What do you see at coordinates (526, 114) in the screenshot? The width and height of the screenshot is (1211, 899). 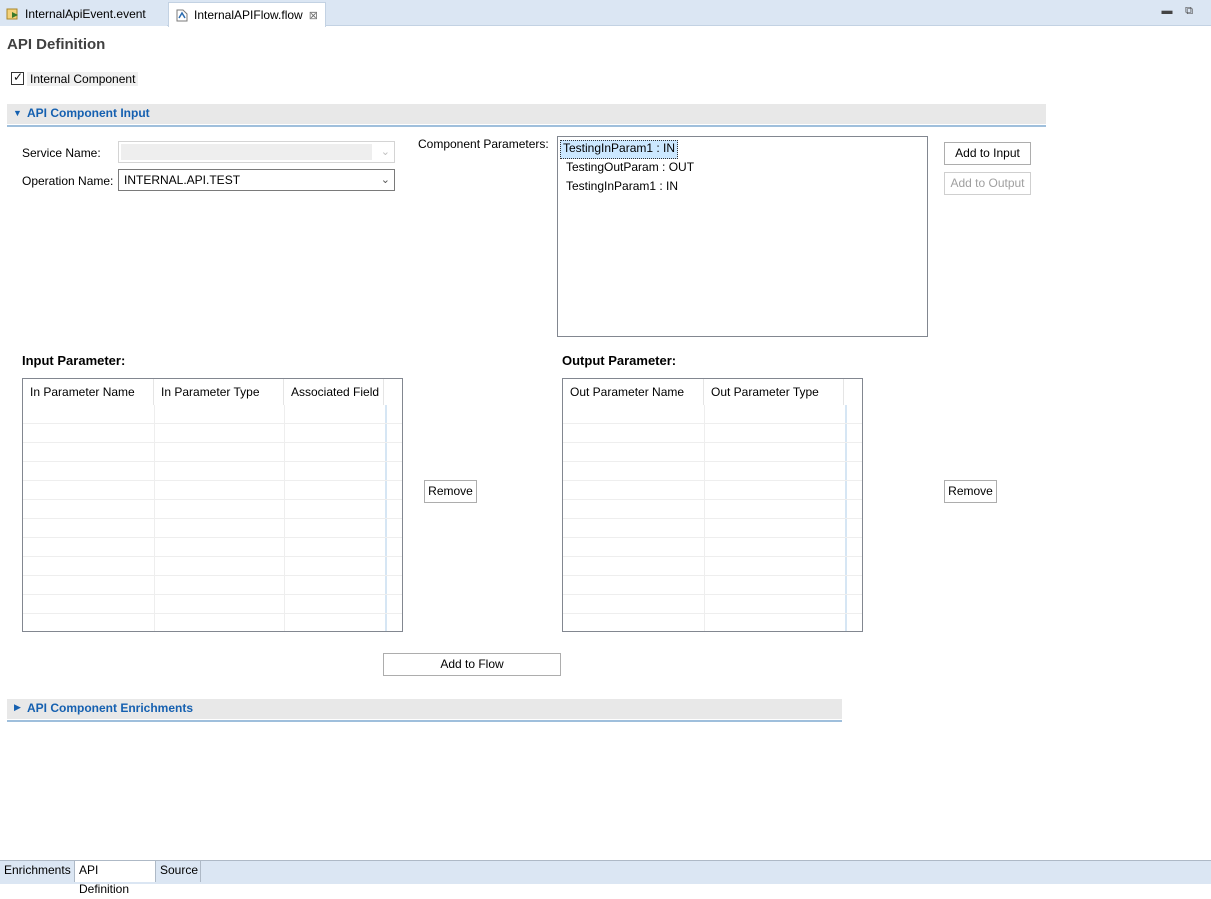 I see `api-component-input-header` at bounding box center [526, 114].